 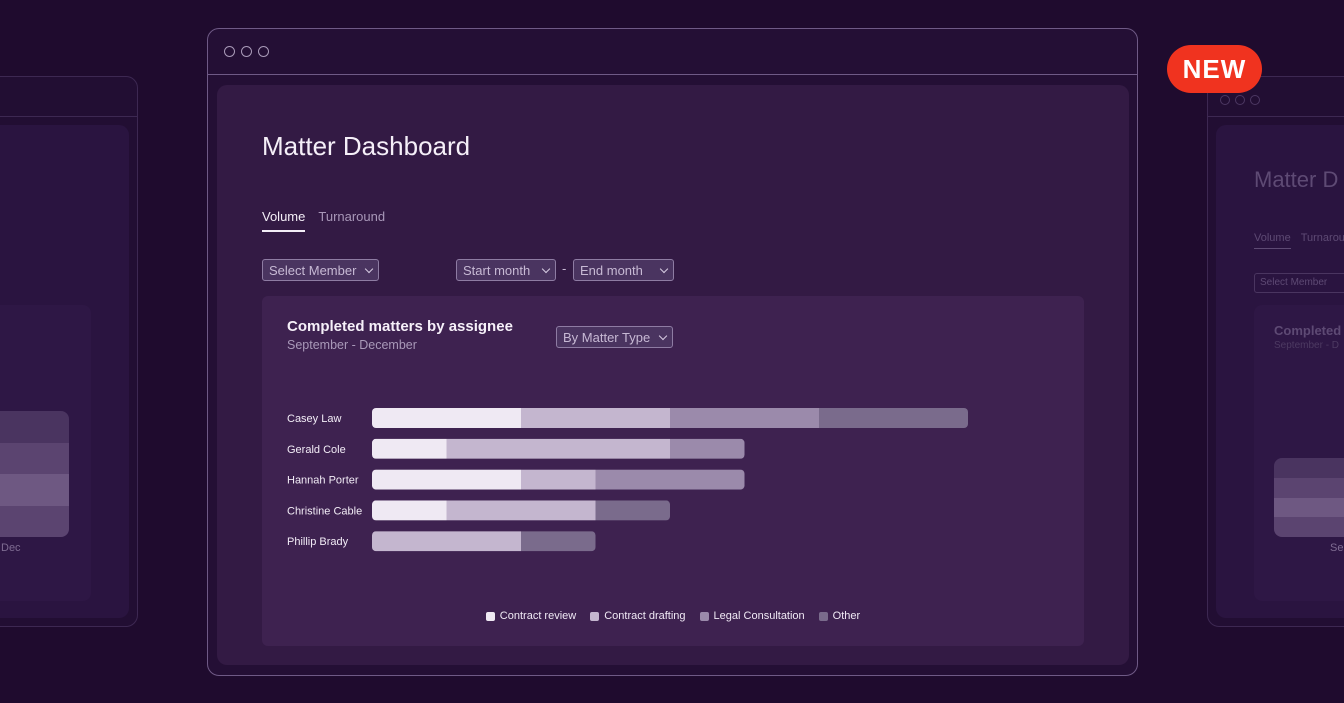 What do you see at coordinates (324, 511) in the screenshot?
I see `category-label: Christine Cable` at bounding box center [324, 511].